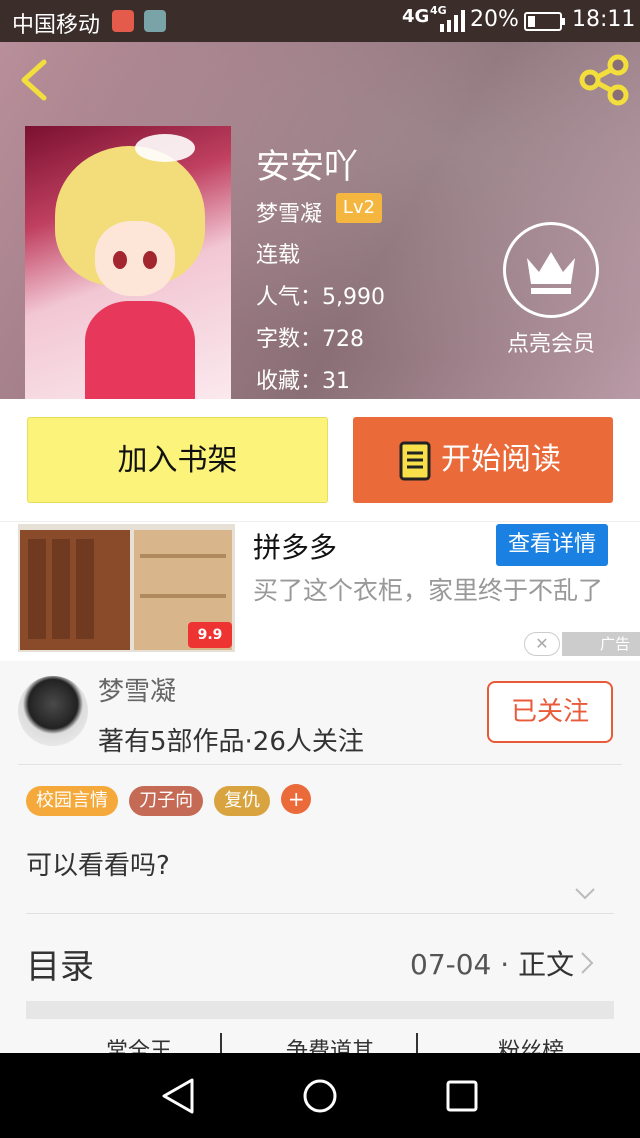  Describe the element at coordinates (550, 712) in the screenshot. I see `follow-button: 已关注` at that location.